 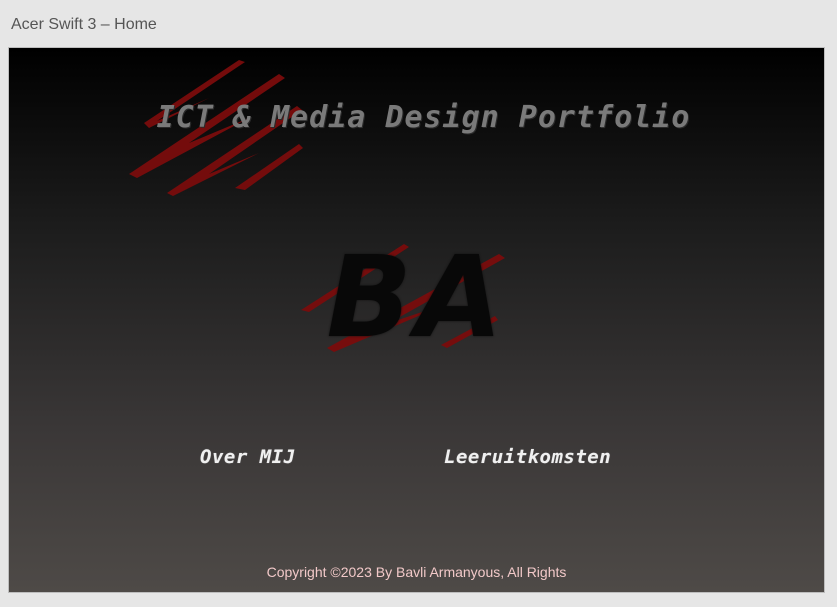 I want to click on monogram-logo: BA, so click(x=416, y=298).